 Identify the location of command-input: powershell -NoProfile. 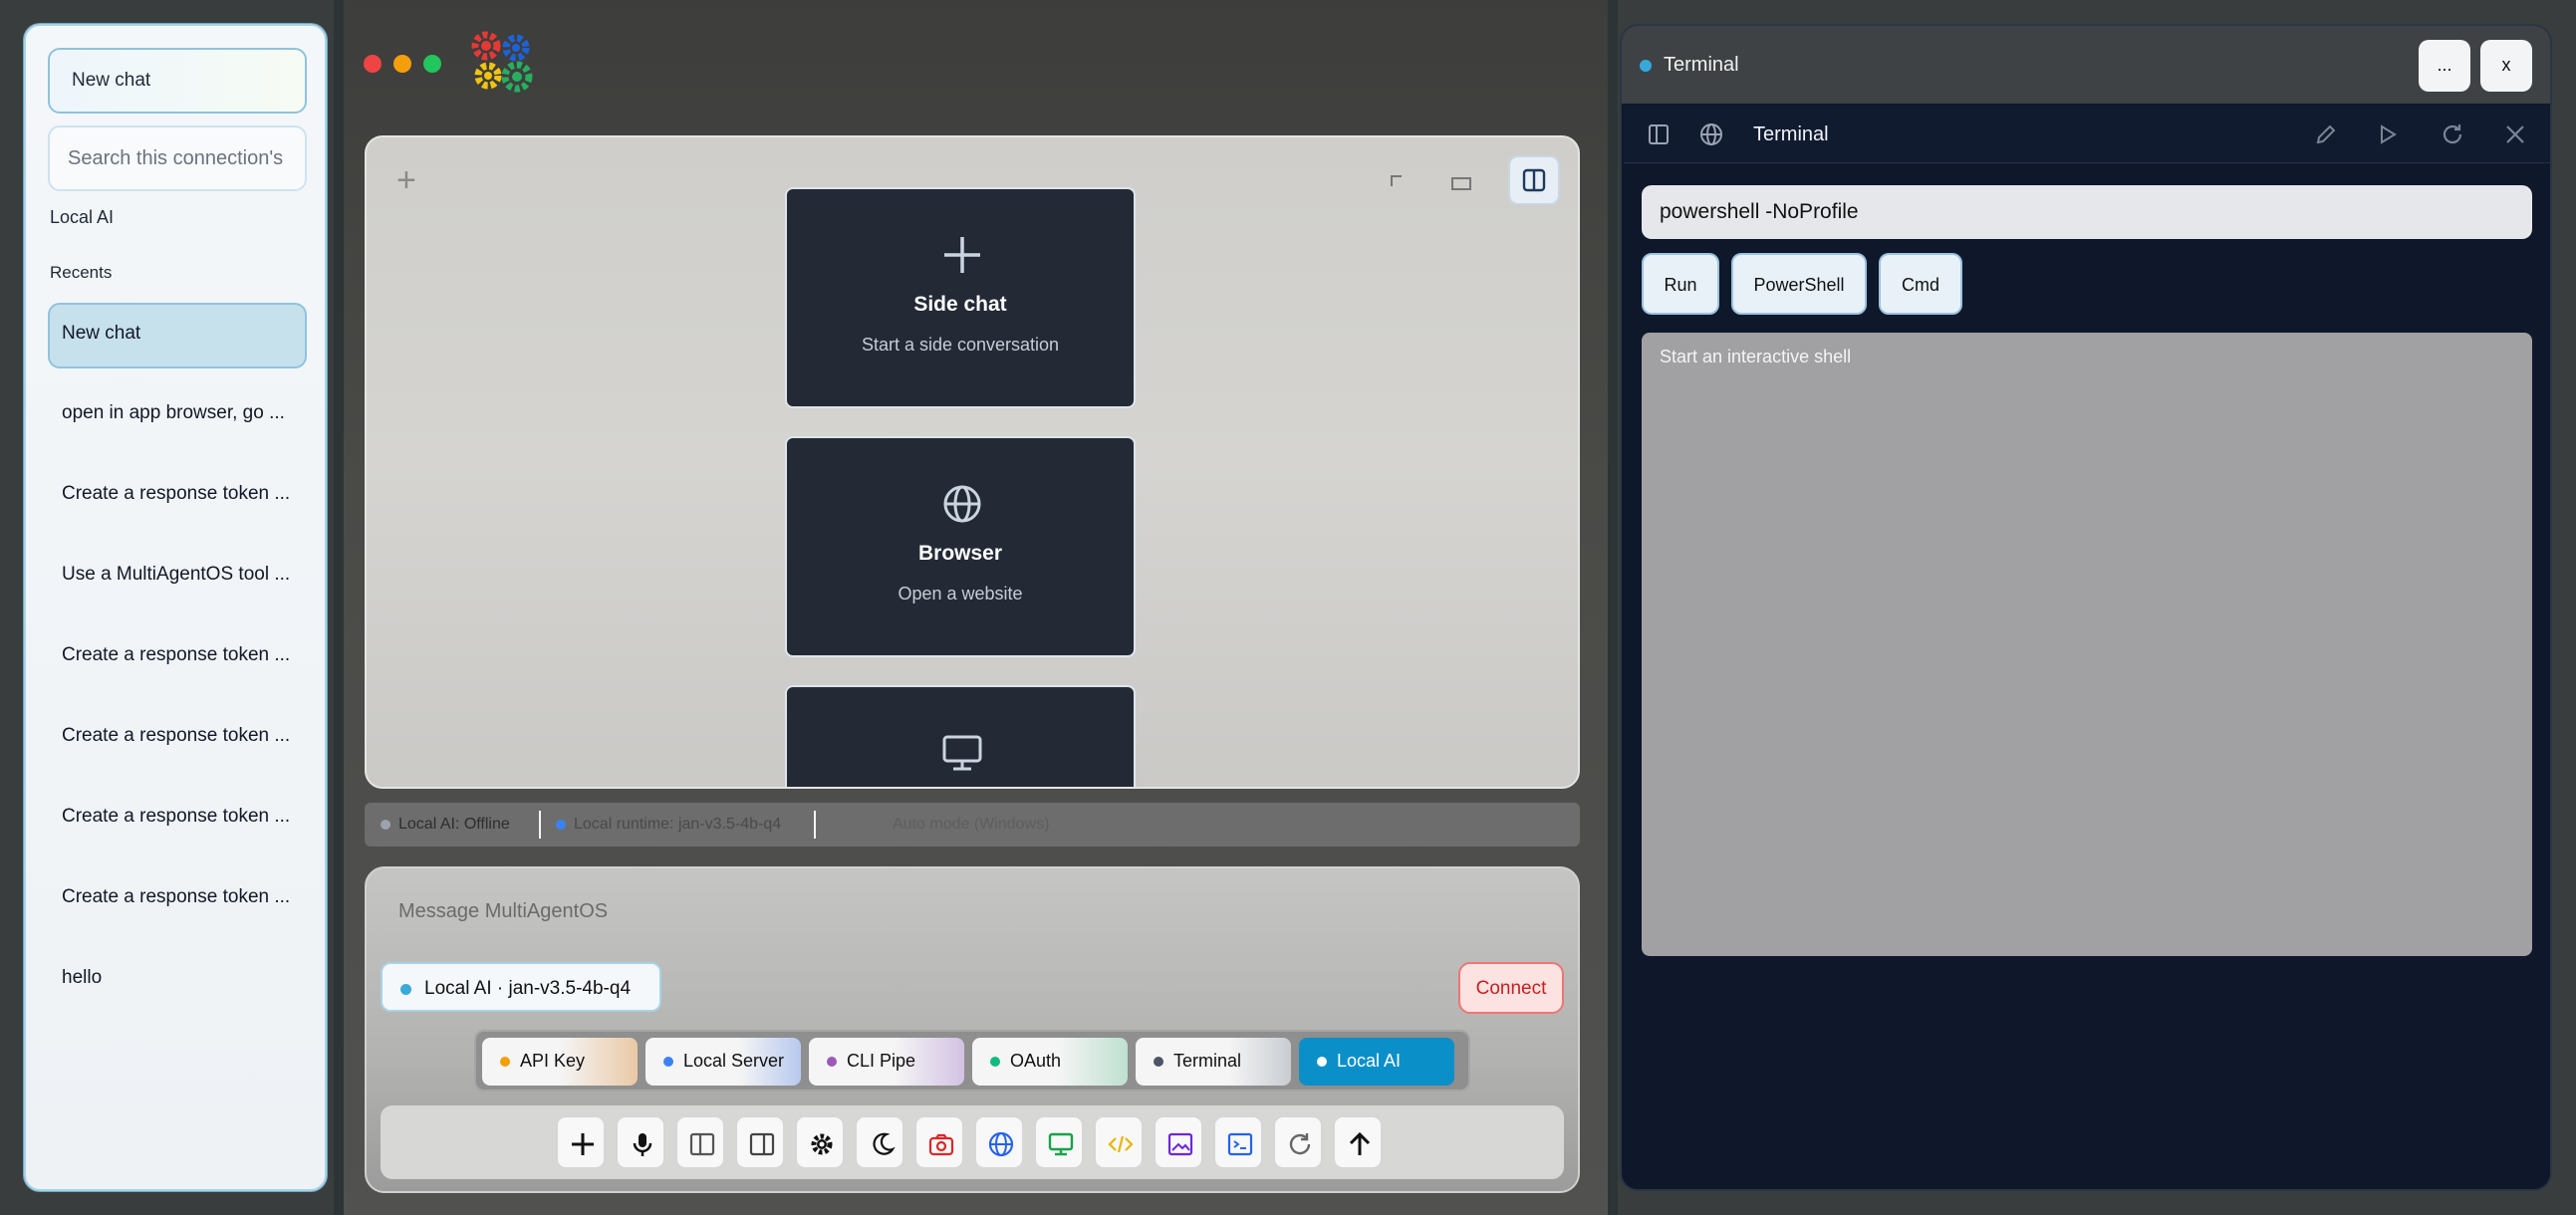
(2087, 212).